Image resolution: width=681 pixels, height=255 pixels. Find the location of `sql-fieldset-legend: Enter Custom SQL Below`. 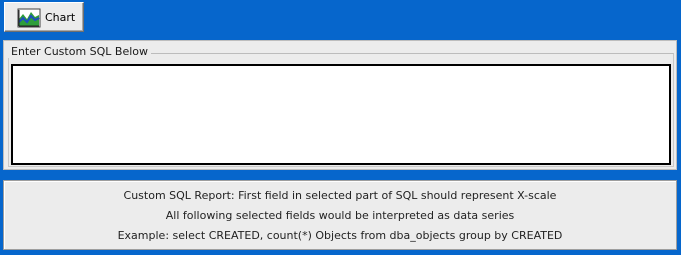

sql-fieldset-legend: Enter Custom SQL Below is located at coordinates (80, 51).